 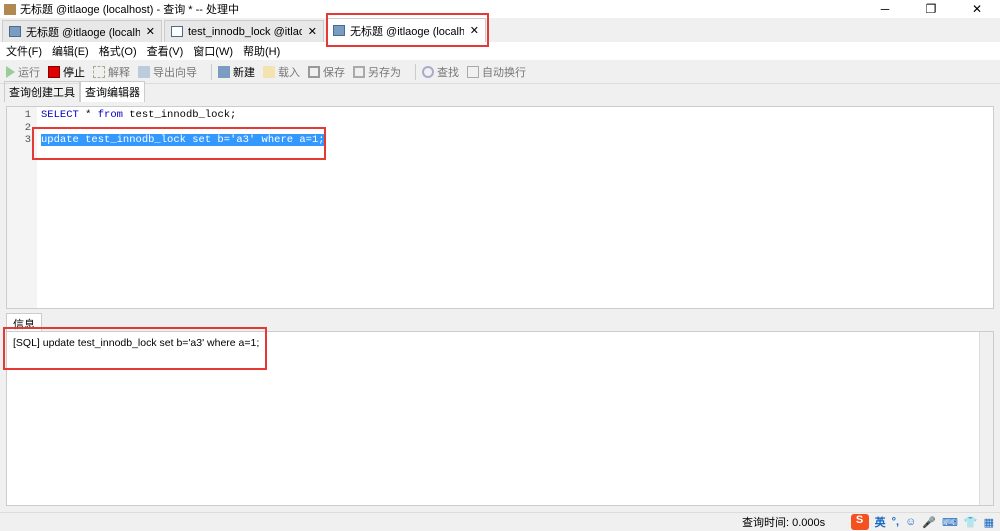 I want to click on stop-label: 停止, so click(x=74, y=72).